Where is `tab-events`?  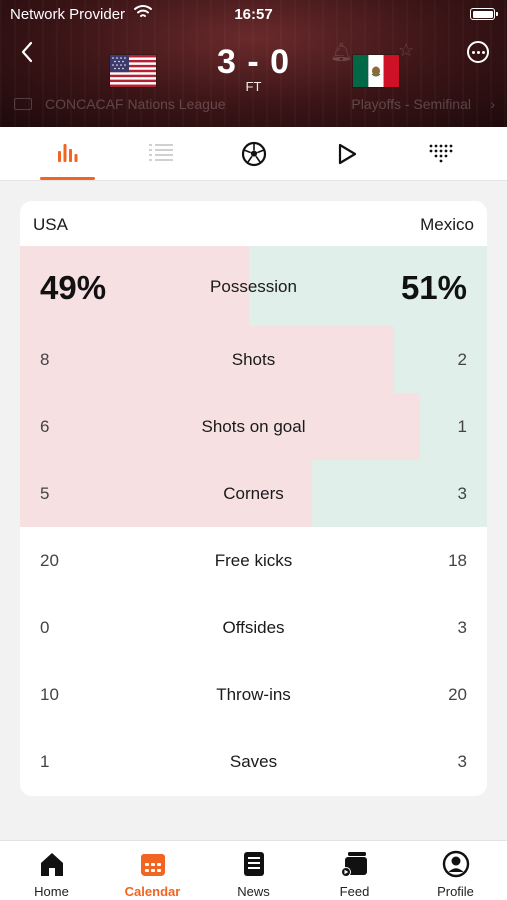
tab-events is located at coordinates (253, 154).